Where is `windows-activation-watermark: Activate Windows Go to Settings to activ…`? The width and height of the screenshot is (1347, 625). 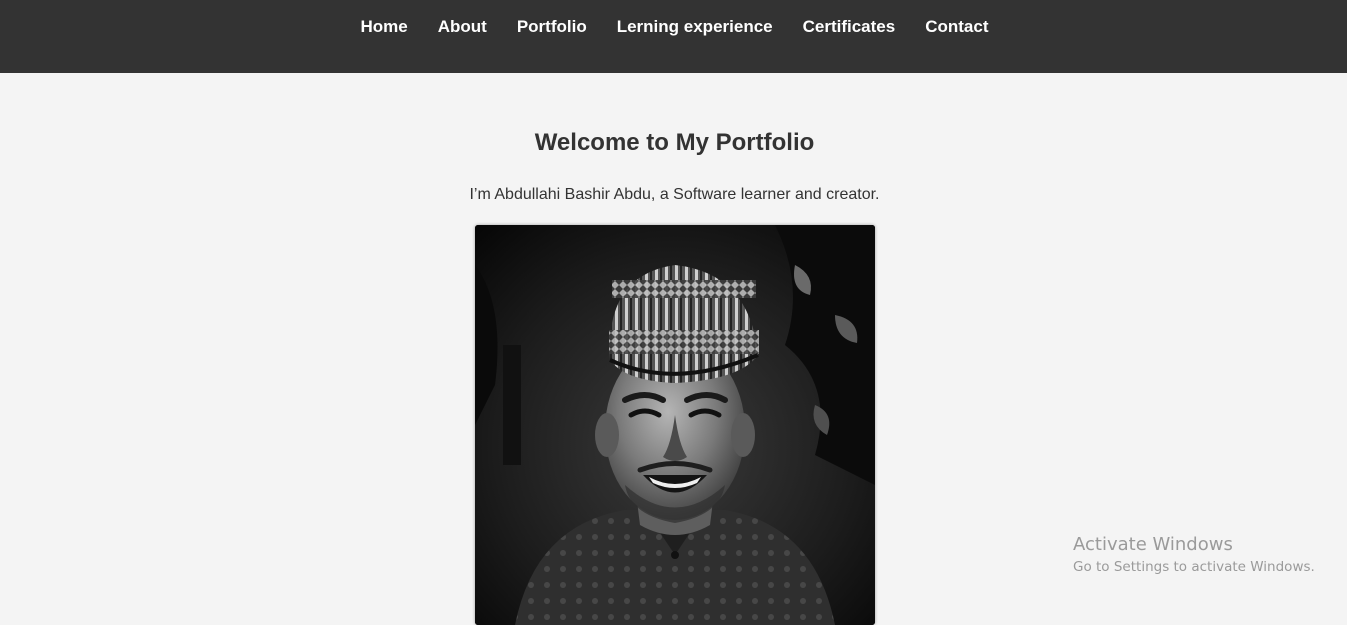
windows-activation-watermark: Activate Windows Go to Settings to activ… is located at coordinates (1194, 556).